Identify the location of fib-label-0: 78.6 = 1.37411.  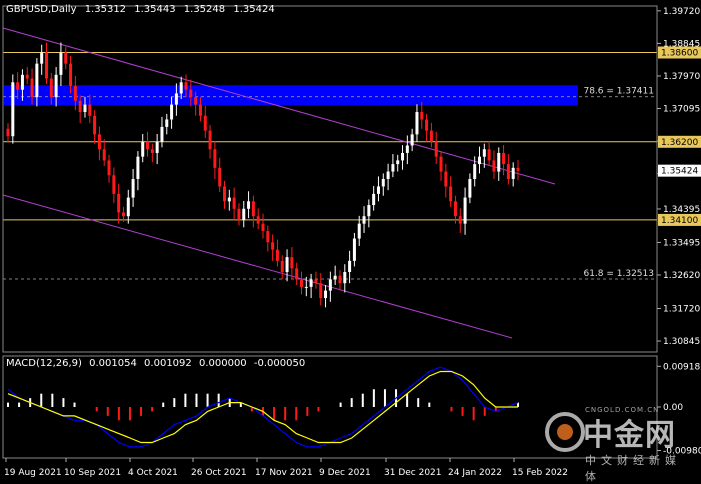
(618, 92).